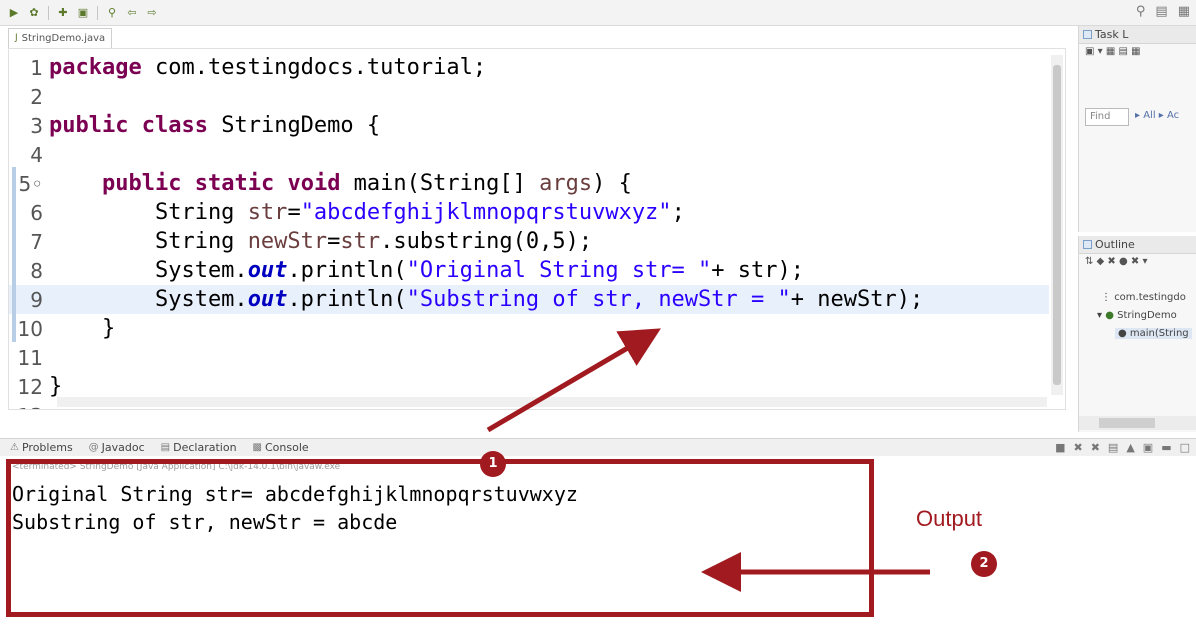  I want to click on code-text: String str="abcdefghijklmnopqrstuvwxyz";, so click(367, 212).